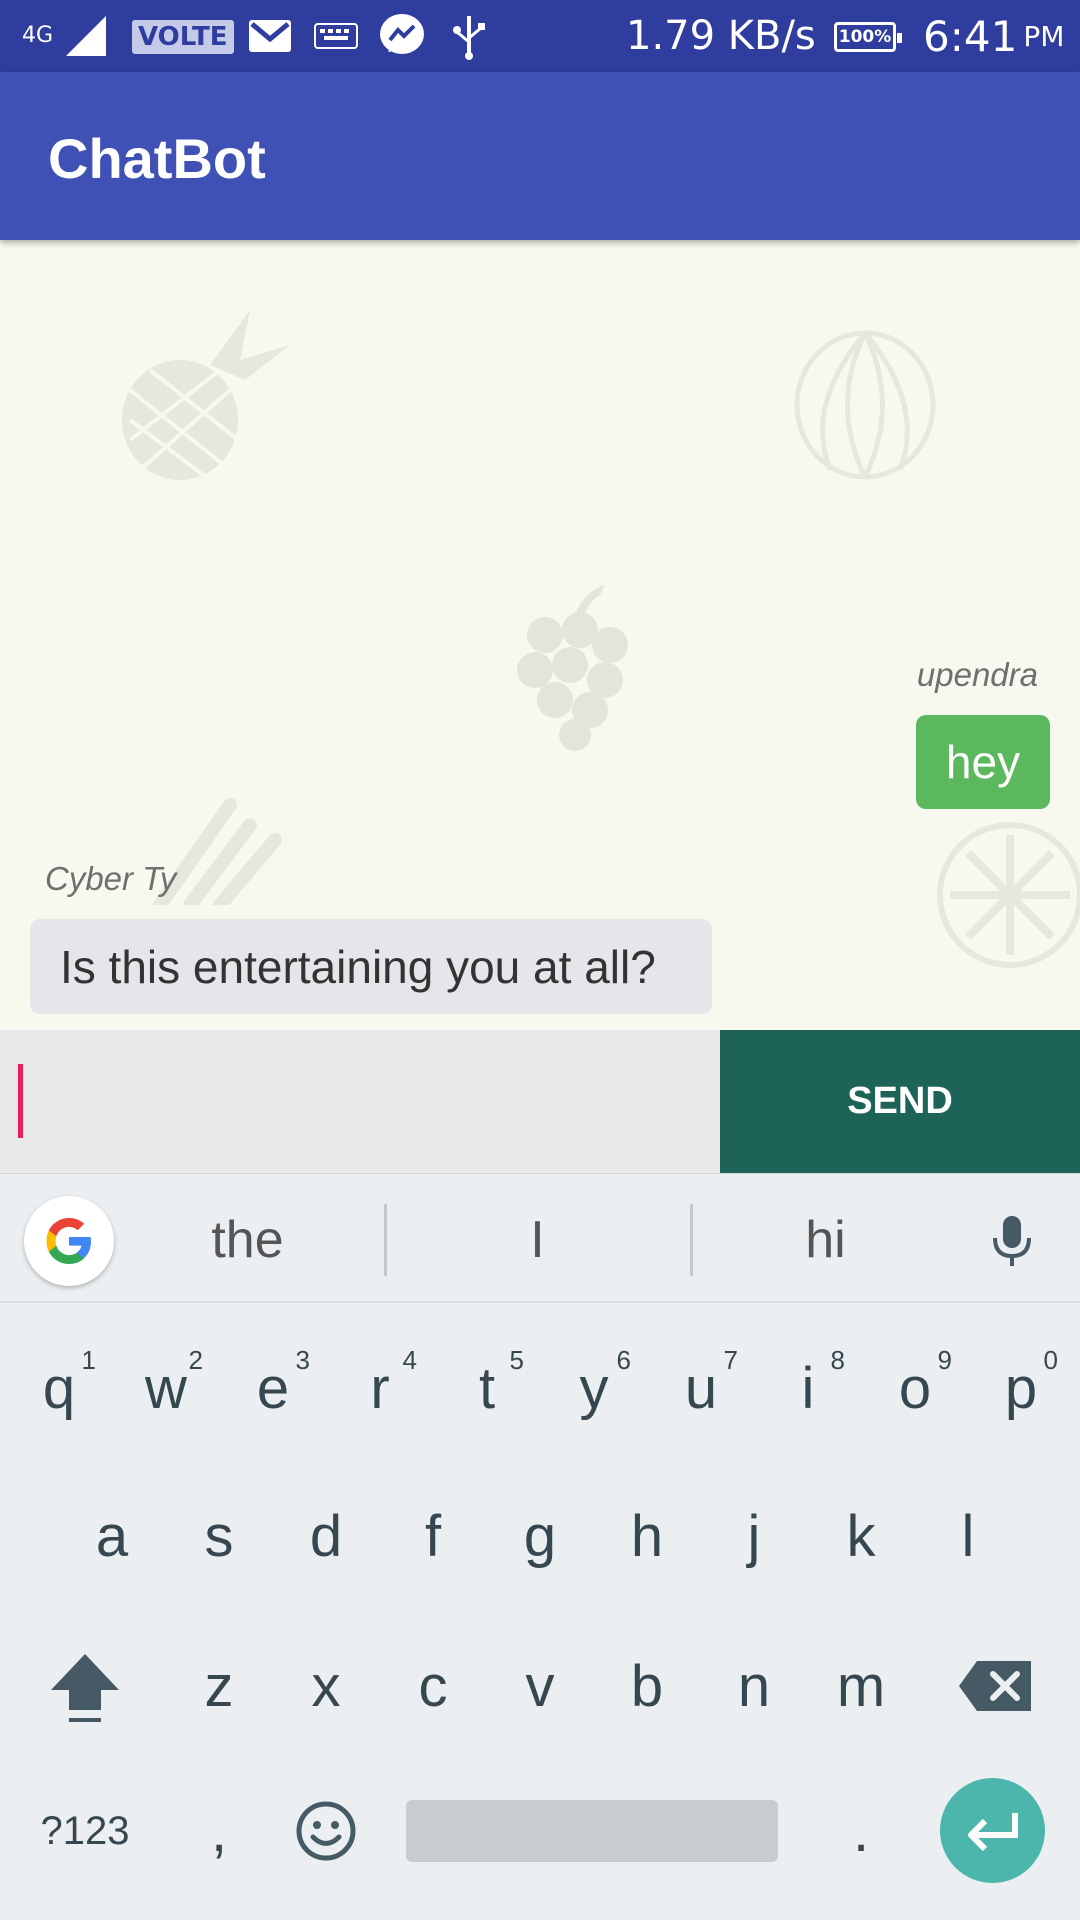  I want to click on key-c: c, so click(433, 1686).